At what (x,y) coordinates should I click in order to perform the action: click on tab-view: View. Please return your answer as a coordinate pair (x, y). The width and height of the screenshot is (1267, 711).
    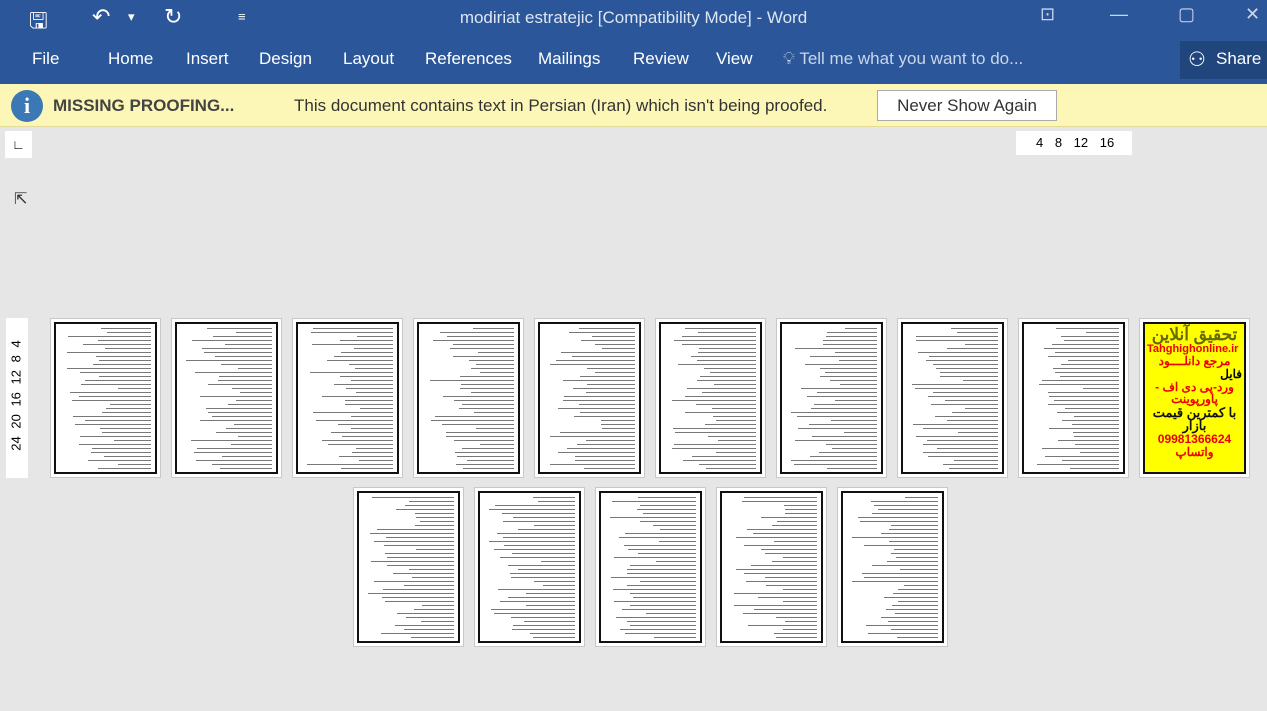
    Looking at the image, I should click on (734, 59).